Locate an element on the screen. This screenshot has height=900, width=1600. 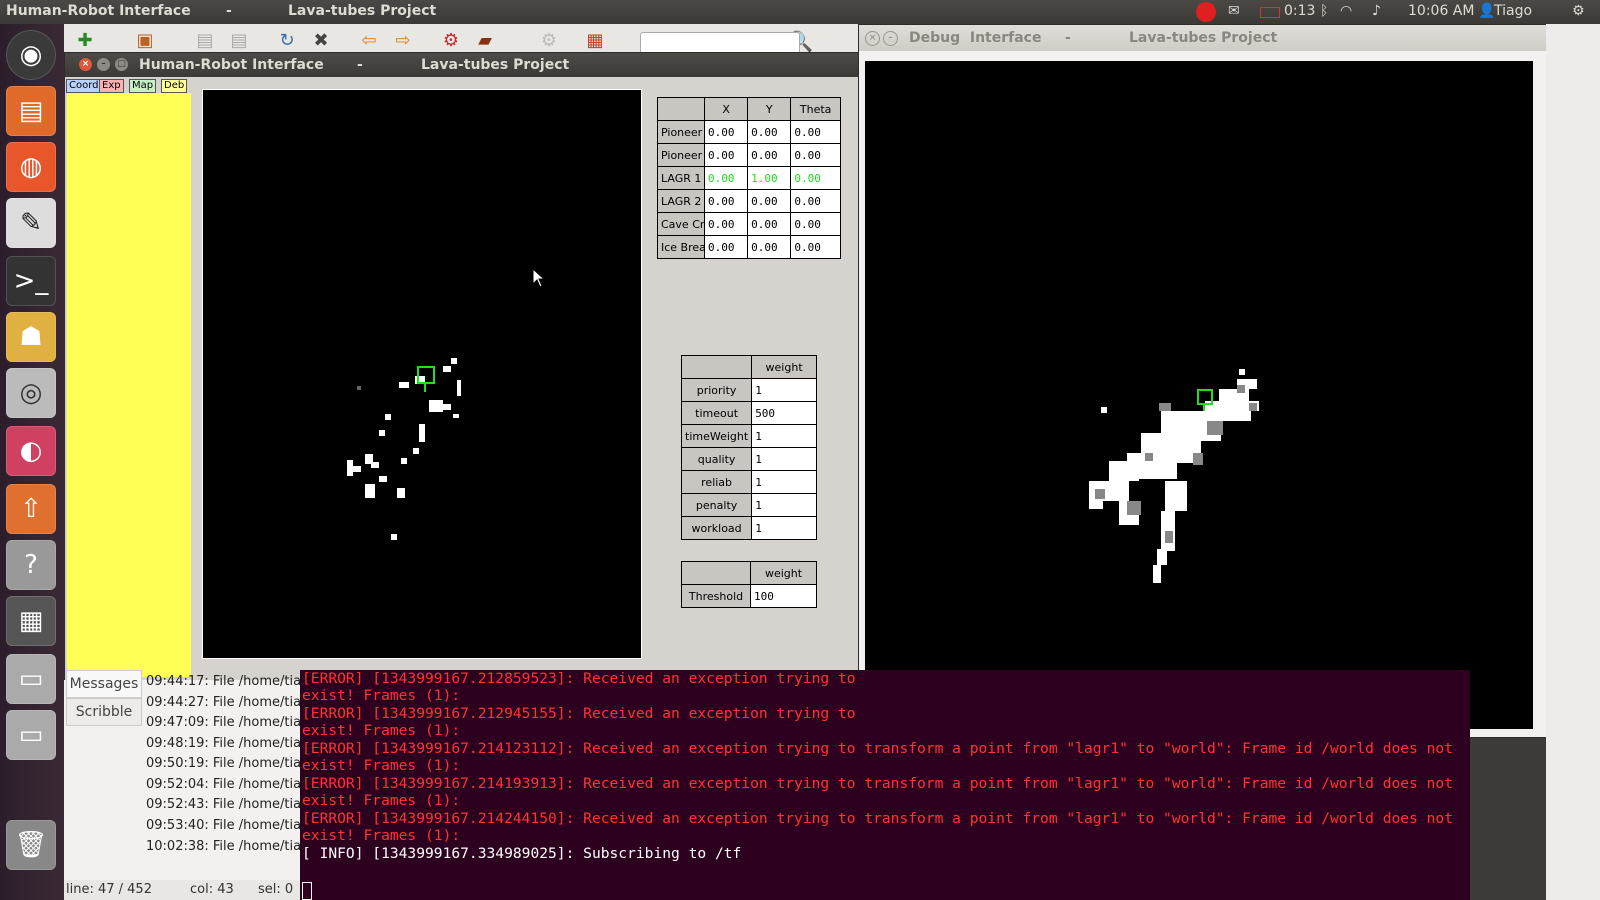
search-input is located at coordinates (720, 43).